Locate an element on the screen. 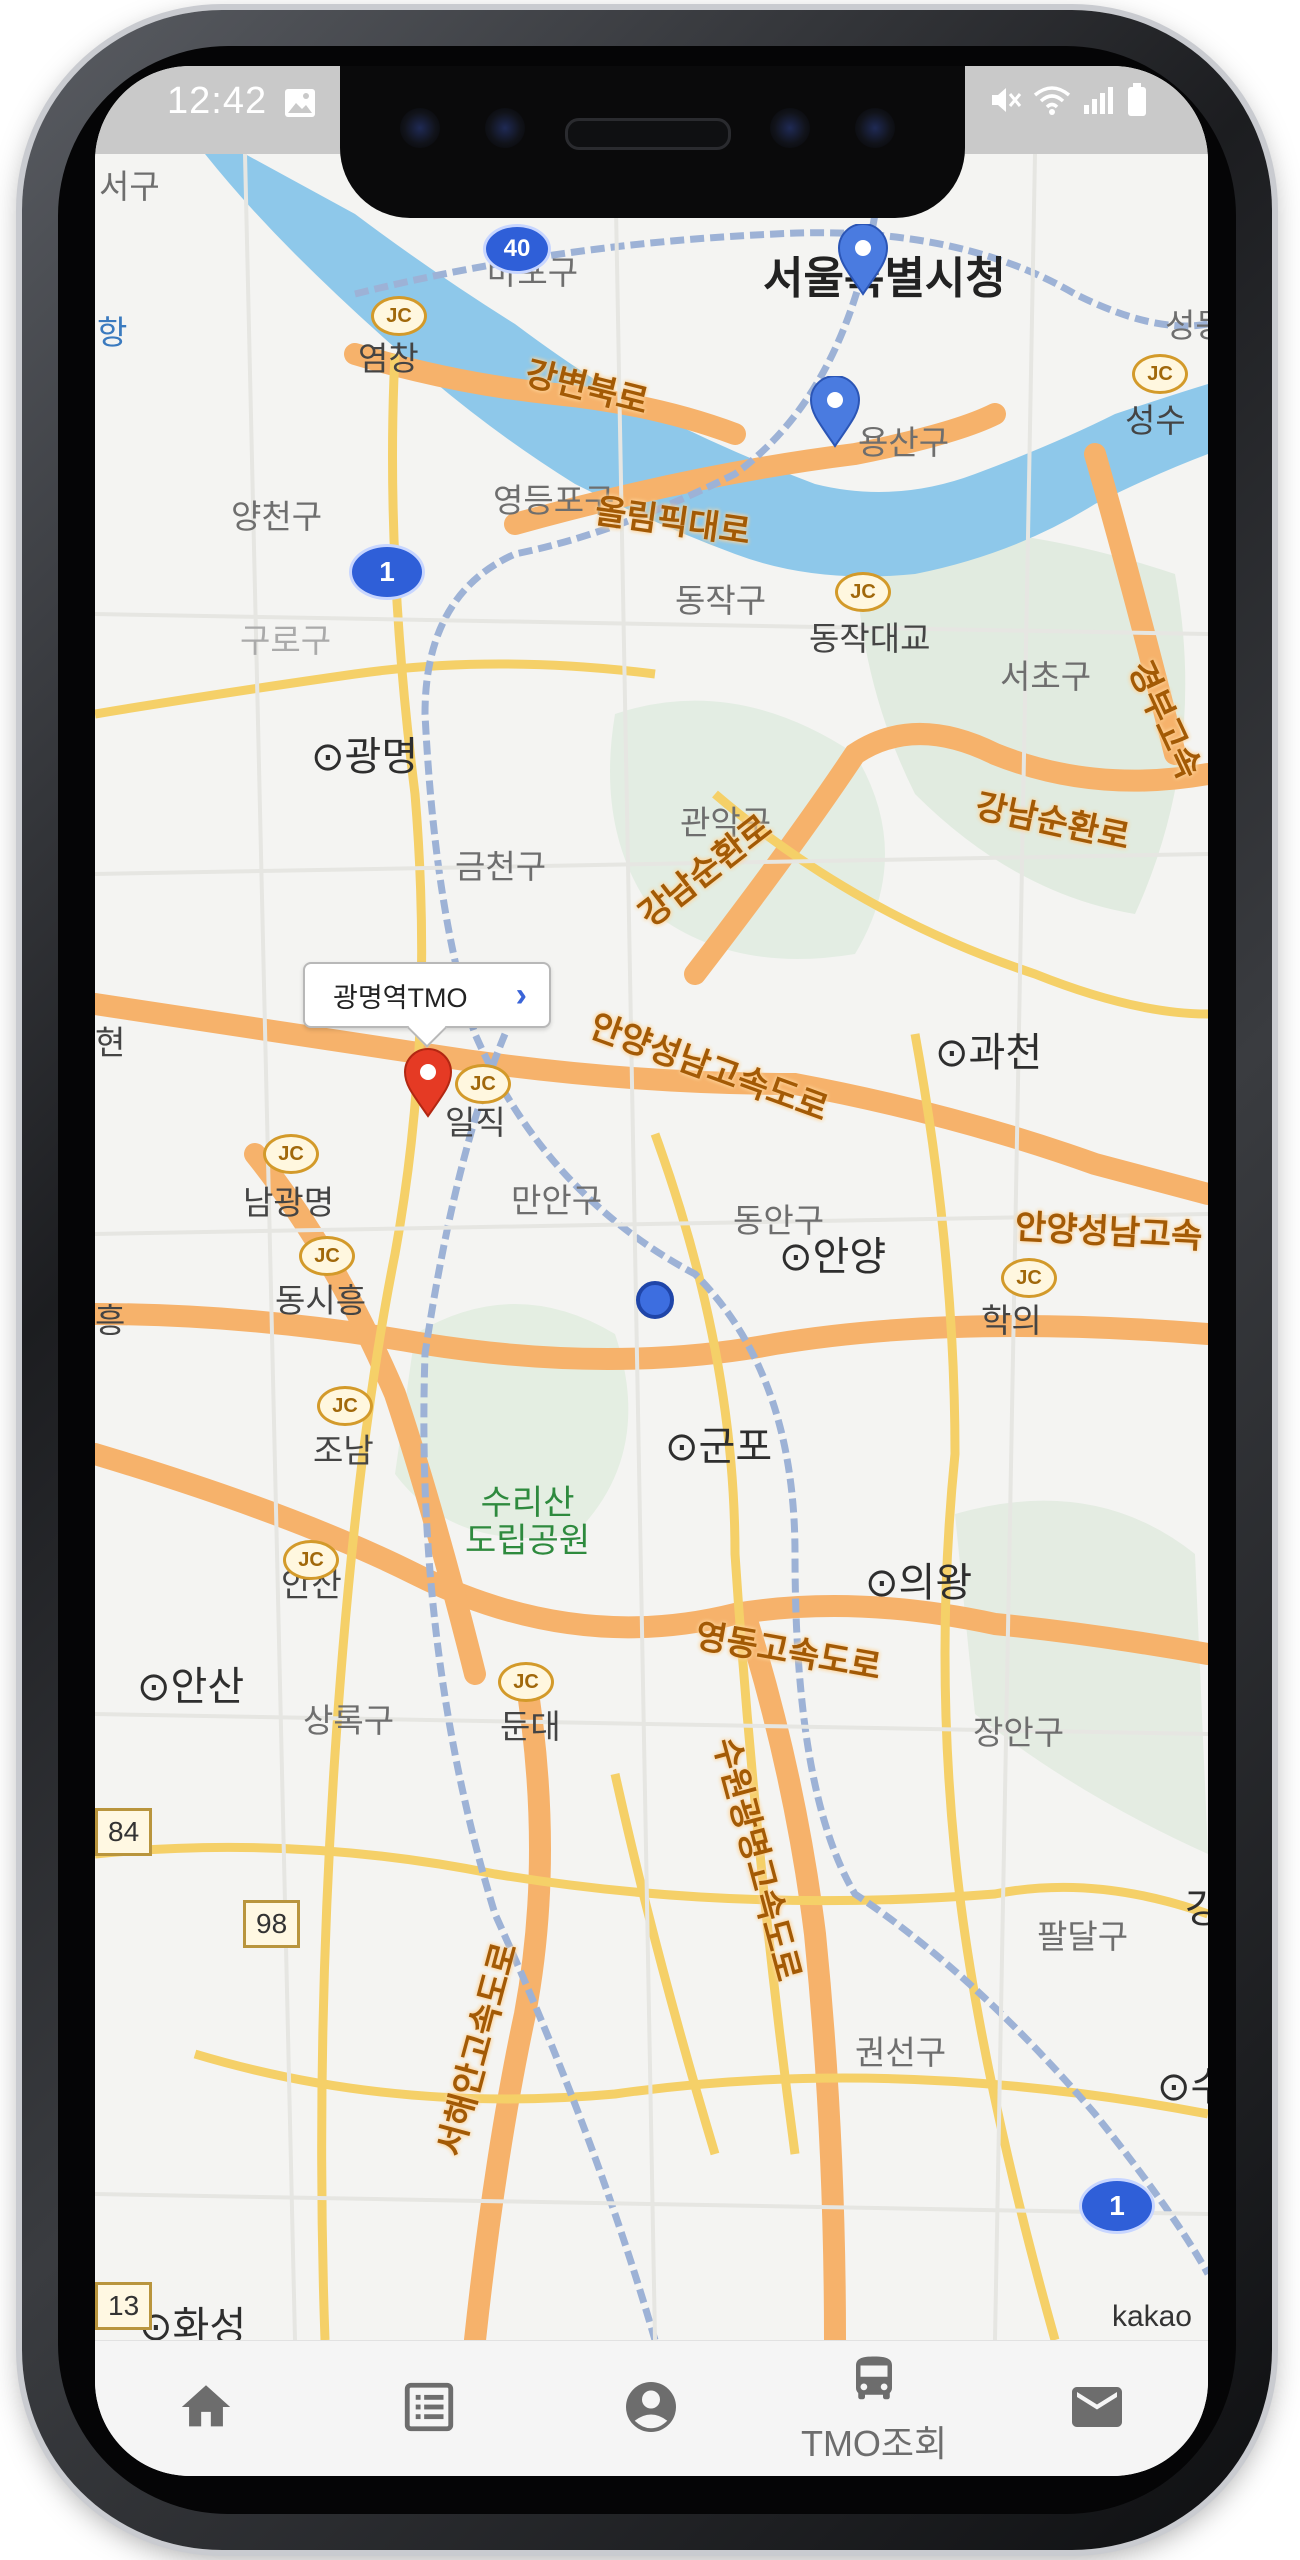  label-gunpo: ⊙군포 is located at coordinates (719, 1447).